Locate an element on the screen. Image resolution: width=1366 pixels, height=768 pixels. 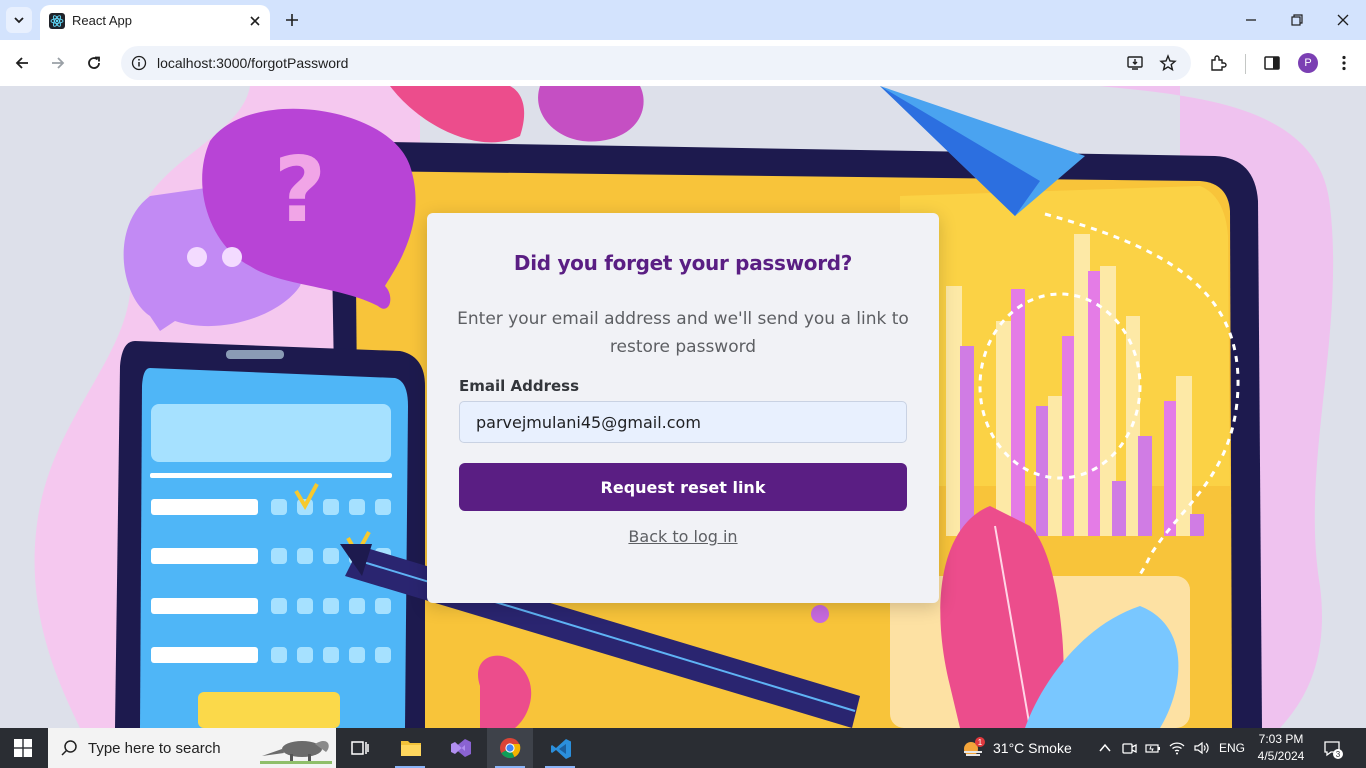
address-bar: localhost:3000/forgotPassword is located at coordinates (656, 63).